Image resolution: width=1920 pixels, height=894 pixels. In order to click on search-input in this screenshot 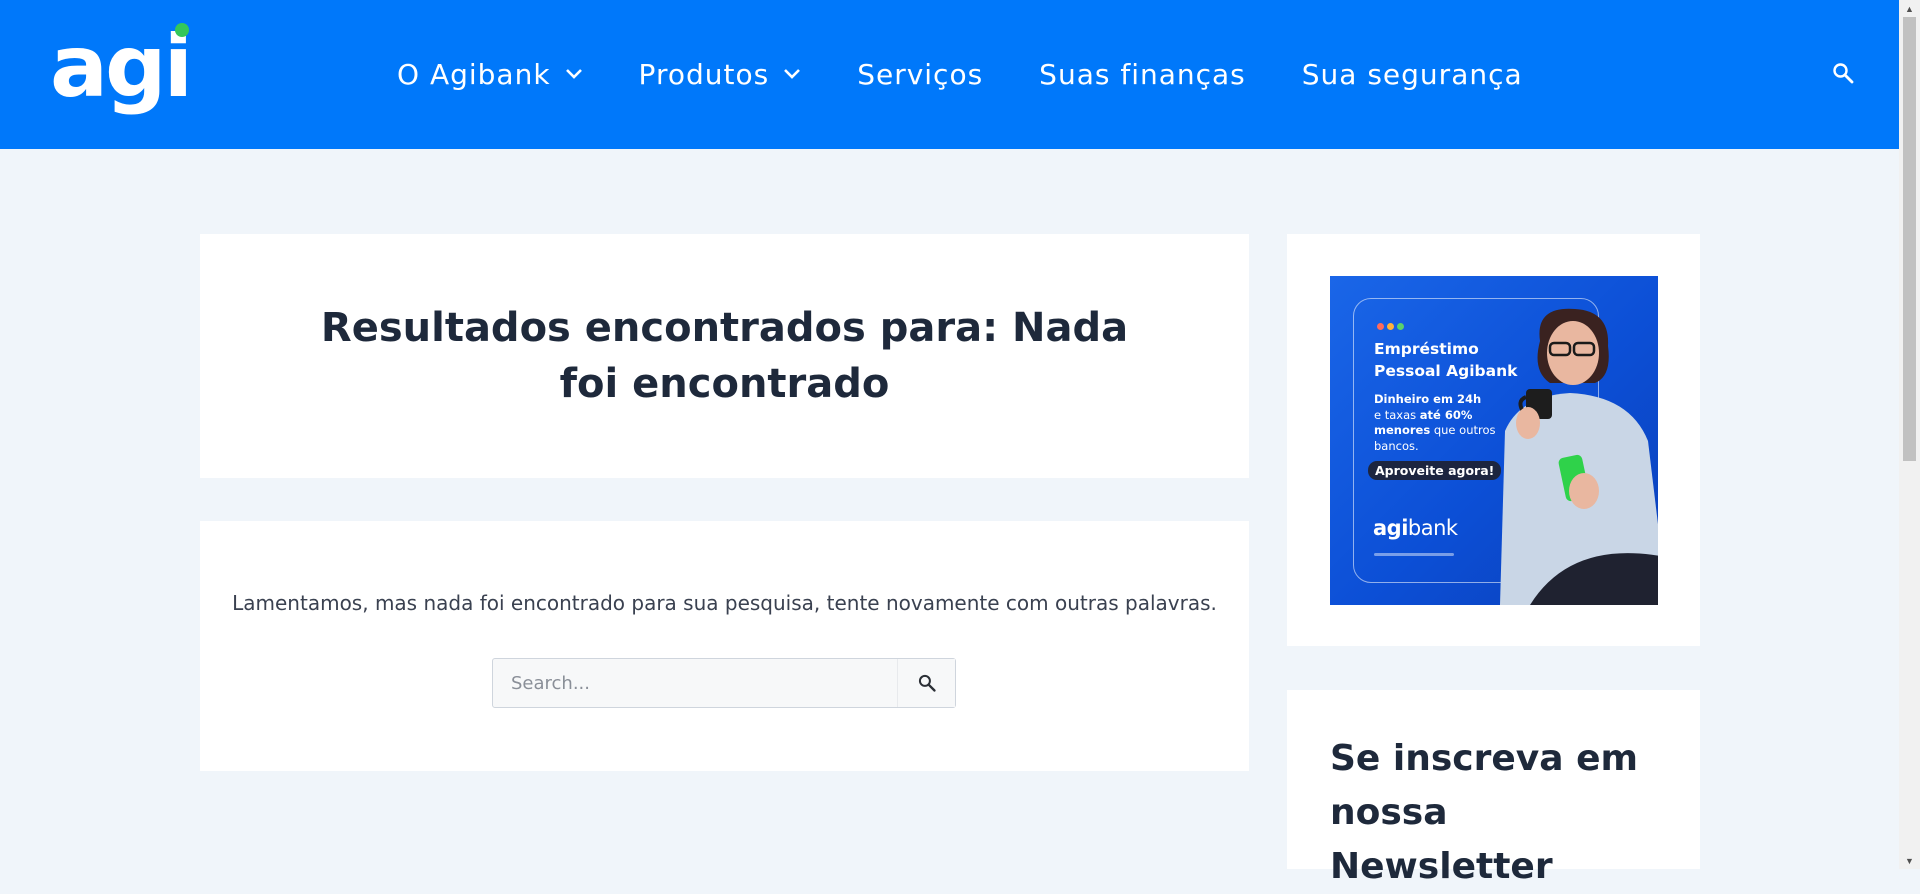, I will do `click(695, 683)`.